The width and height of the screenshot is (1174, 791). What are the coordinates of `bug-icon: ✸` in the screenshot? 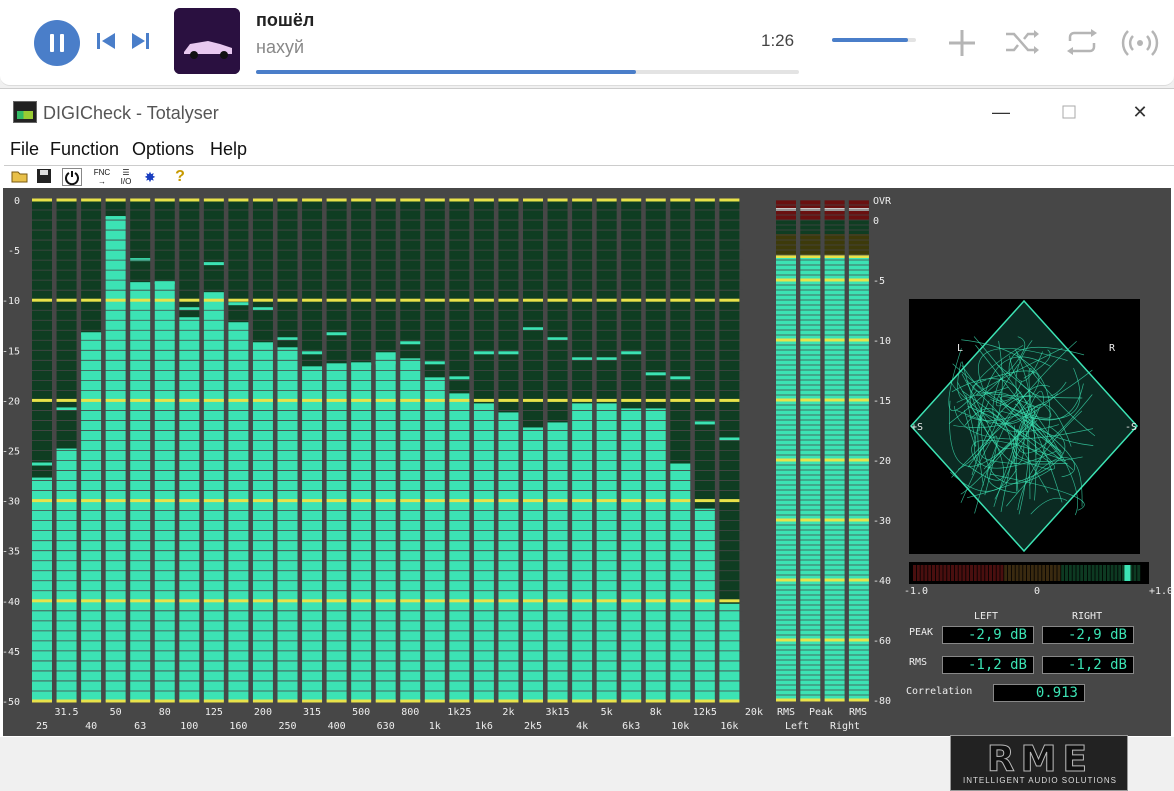 It's located at (150, 177).